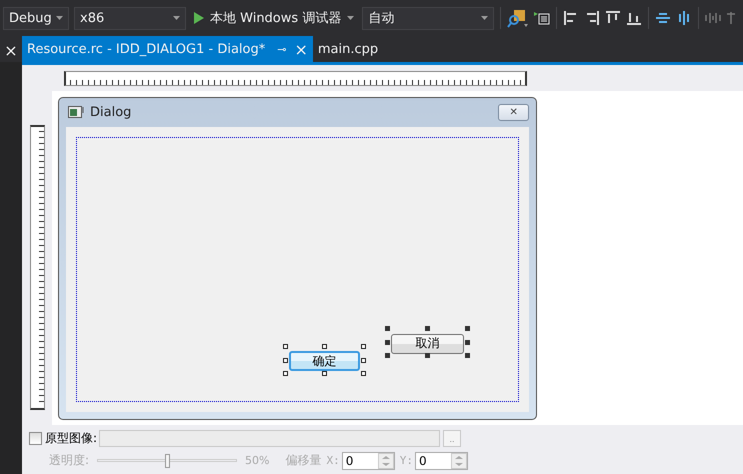  What do you see at coordinates (333, 460) in the screenshot?
I see `x-label: X:` at bounding box center [333, 460].